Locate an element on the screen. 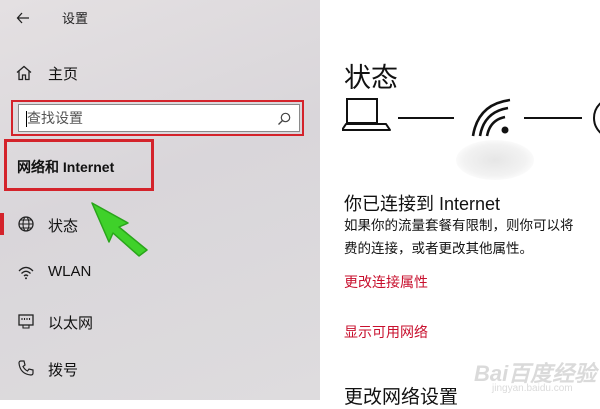 This screenshot has width=600, height=409. description-line: 如果你的流量套餐有限制，则你可以将 is located at coordinates (459, 225).